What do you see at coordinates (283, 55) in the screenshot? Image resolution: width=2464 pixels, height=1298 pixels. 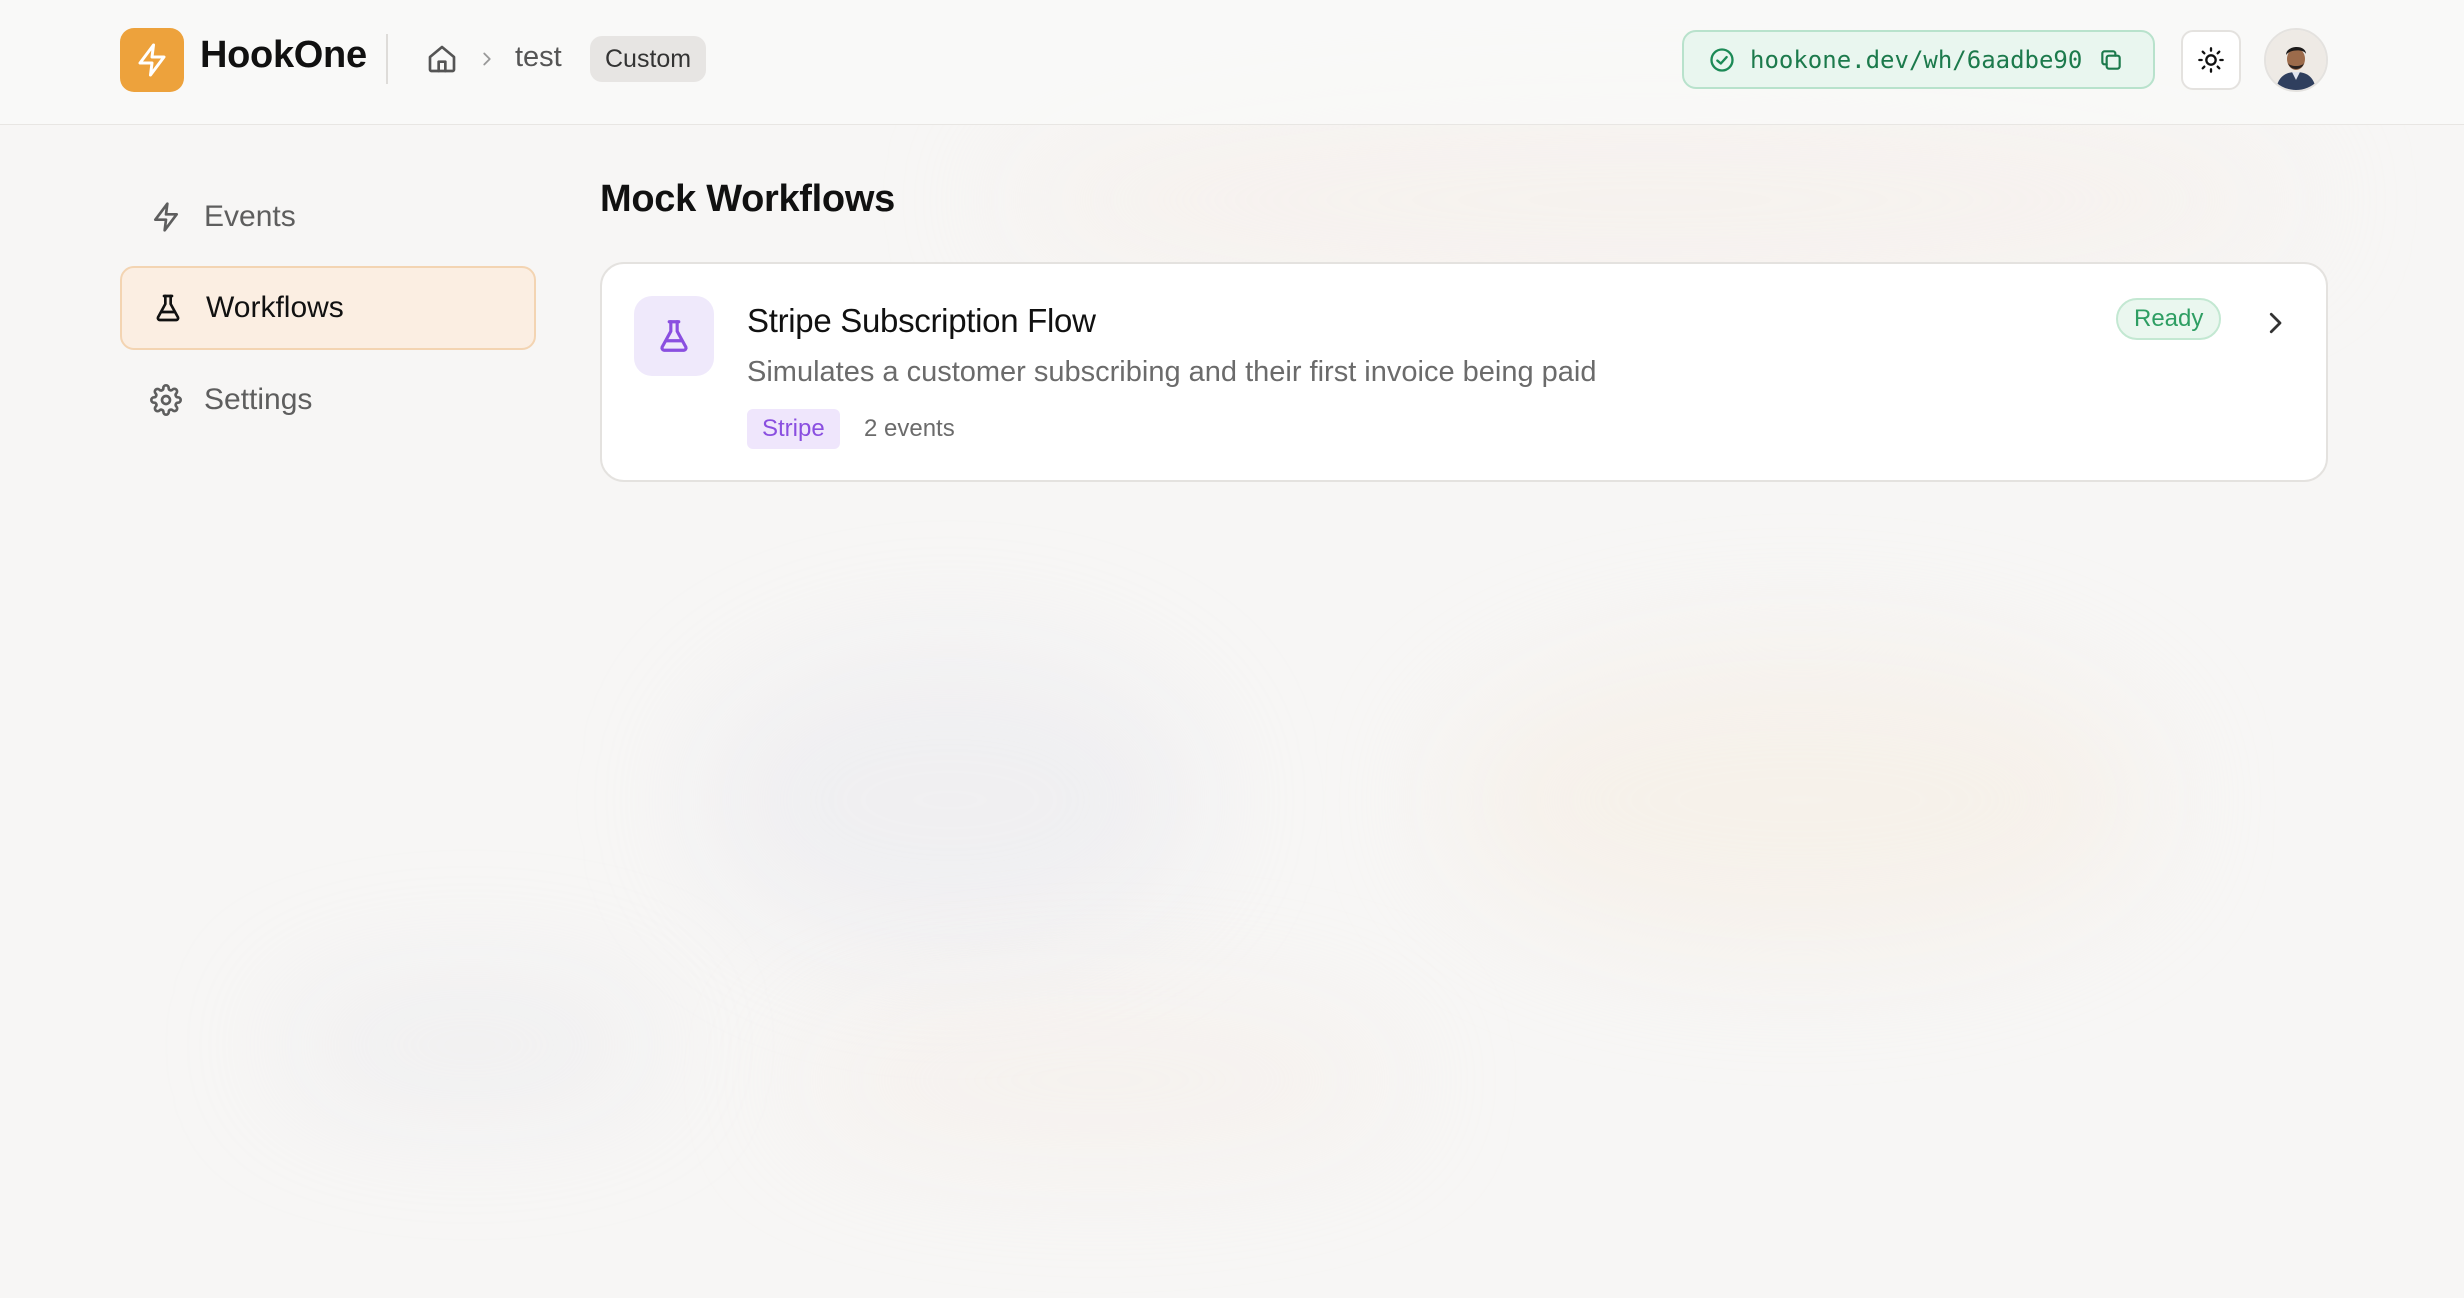 I see `app-name: HookOne` at bounding box center [283, 55].